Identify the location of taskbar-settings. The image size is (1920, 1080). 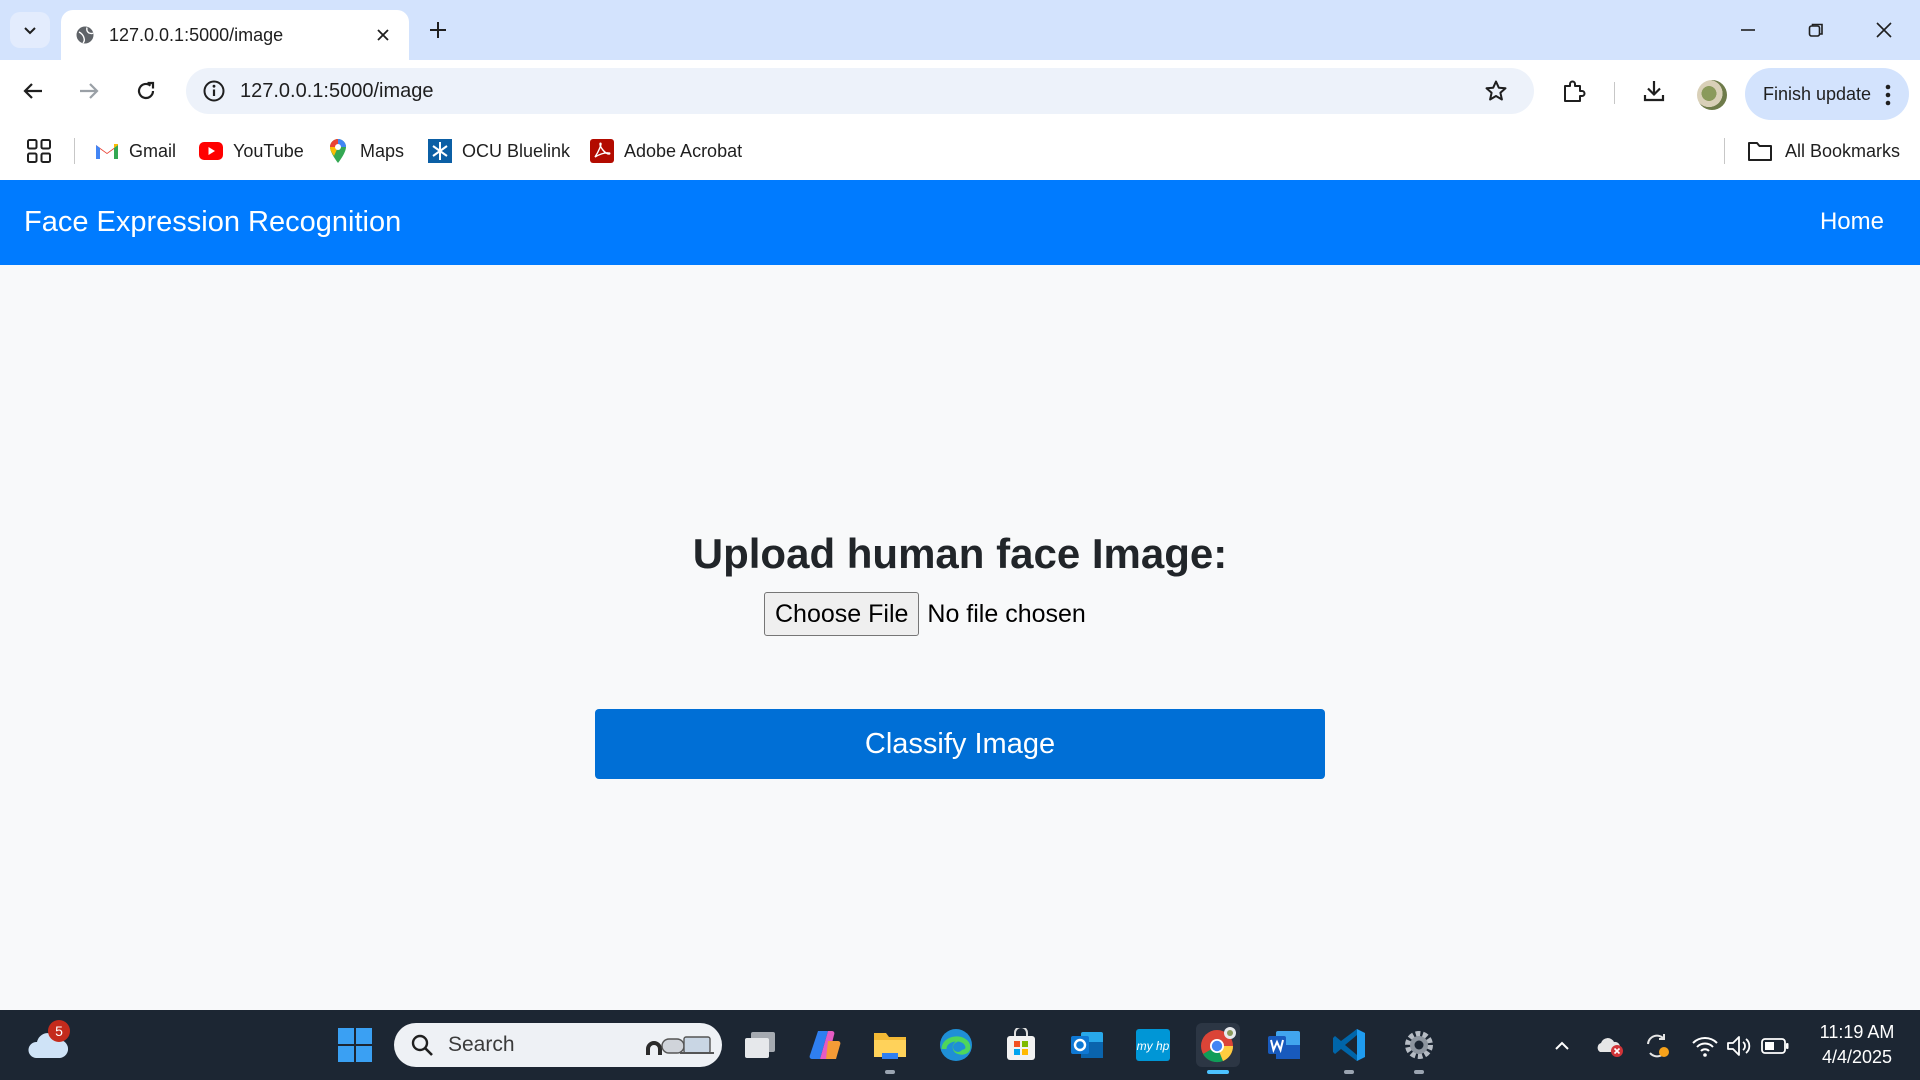
(1419, 1048).